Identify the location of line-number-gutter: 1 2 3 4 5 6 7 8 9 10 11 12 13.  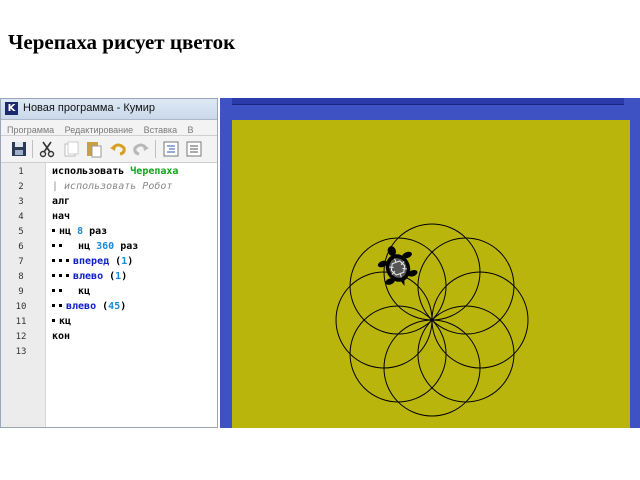
(23, 295).